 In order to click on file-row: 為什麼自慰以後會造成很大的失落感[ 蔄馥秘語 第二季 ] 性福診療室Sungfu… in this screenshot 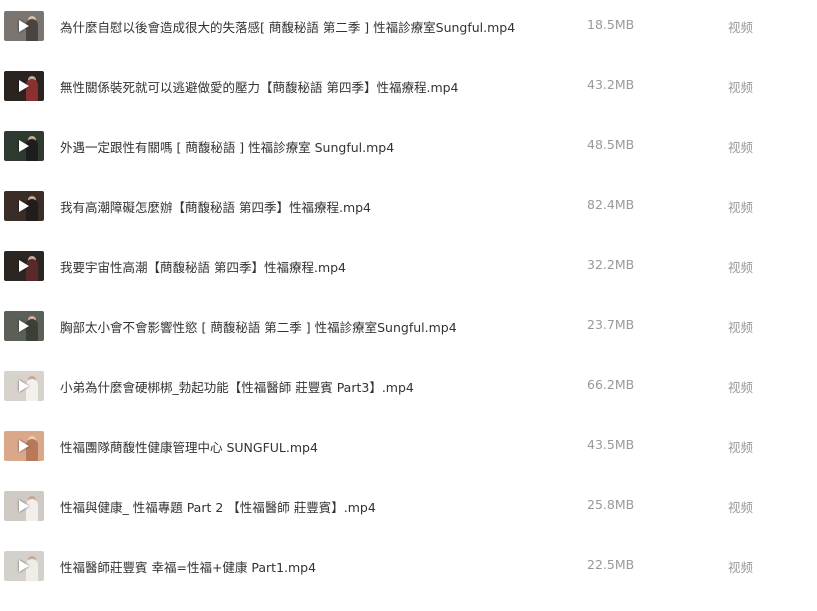, I will do `click(408, 41)`.